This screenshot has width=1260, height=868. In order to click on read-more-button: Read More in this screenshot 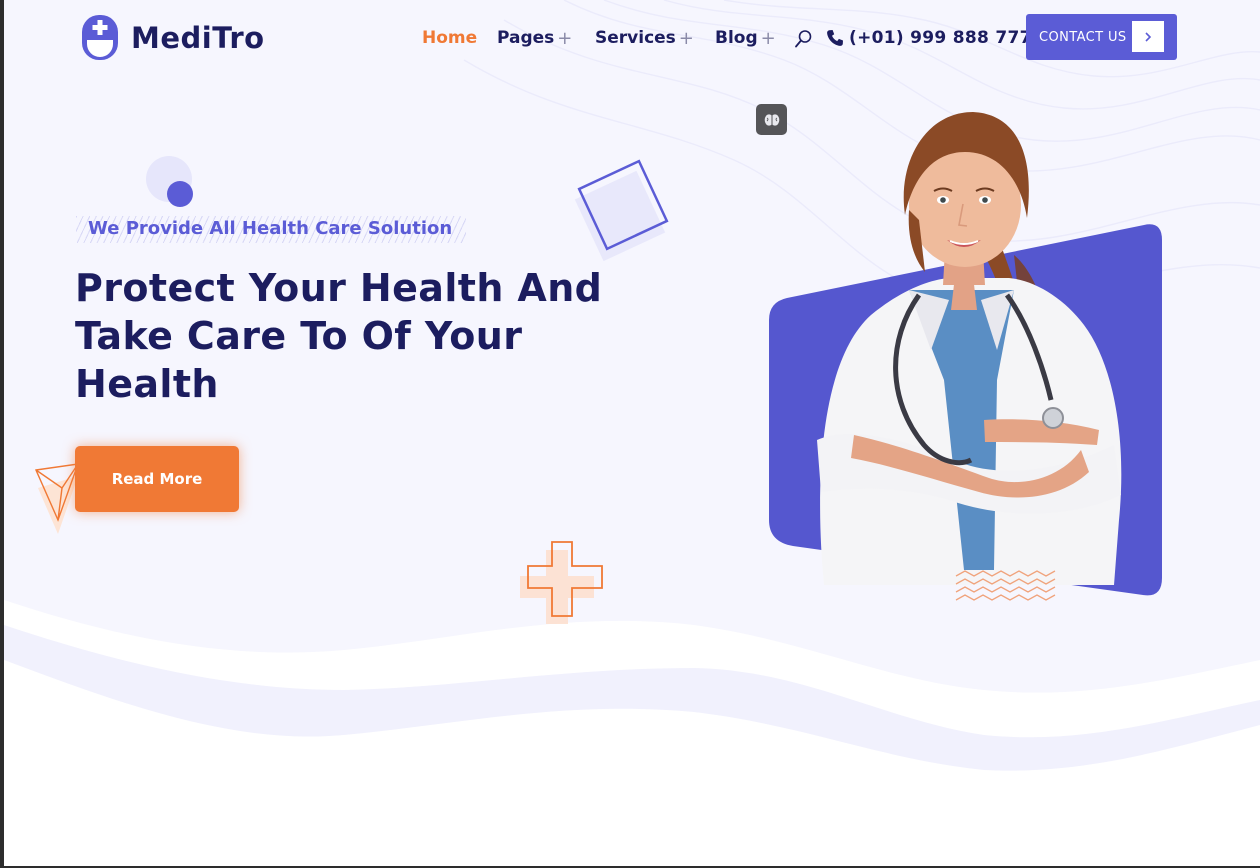, I will do `click(157, 479)`.